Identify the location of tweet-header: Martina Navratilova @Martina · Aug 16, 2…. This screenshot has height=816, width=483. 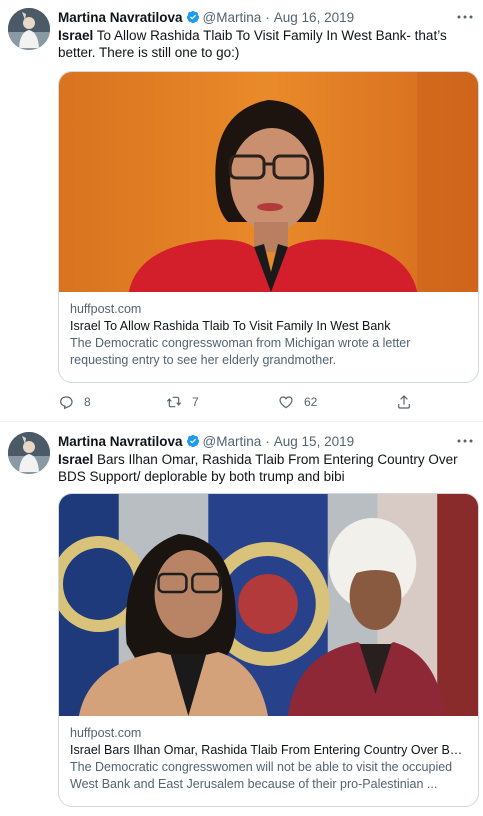
(206, 17).